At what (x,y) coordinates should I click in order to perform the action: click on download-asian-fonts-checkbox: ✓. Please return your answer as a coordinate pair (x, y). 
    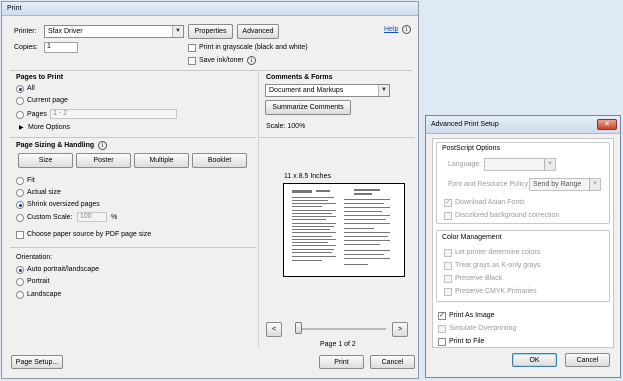
    Looking at the image, I should click on (448, 203).